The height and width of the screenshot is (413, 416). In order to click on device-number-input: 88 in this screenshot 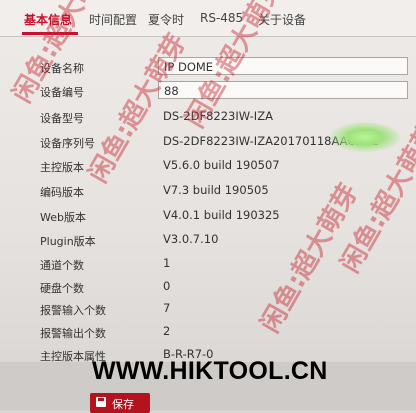, I will do `click(283, 90)`.